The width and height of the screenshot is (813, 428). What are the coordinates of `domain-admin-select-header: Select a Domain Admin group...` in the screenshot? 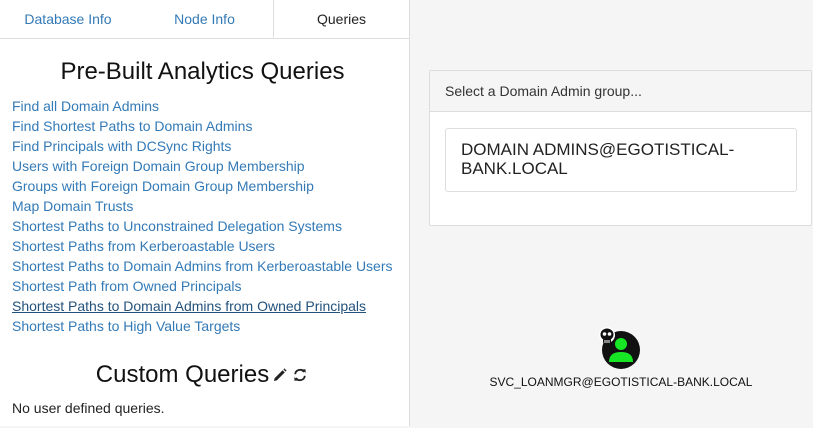 It's located at (620, 91).